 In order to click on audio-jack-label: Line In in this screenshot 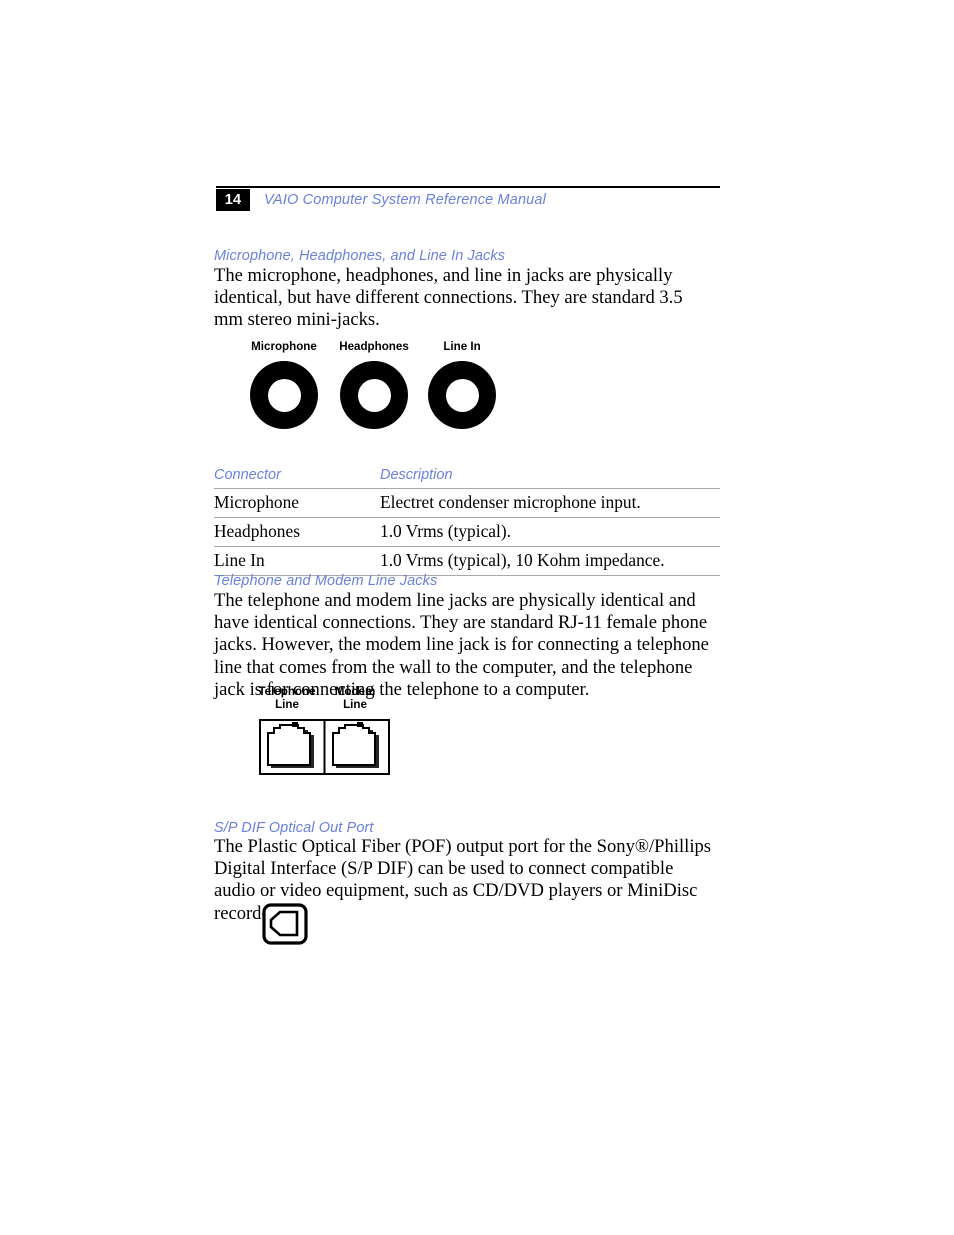, I will do `click(462, 346)`.